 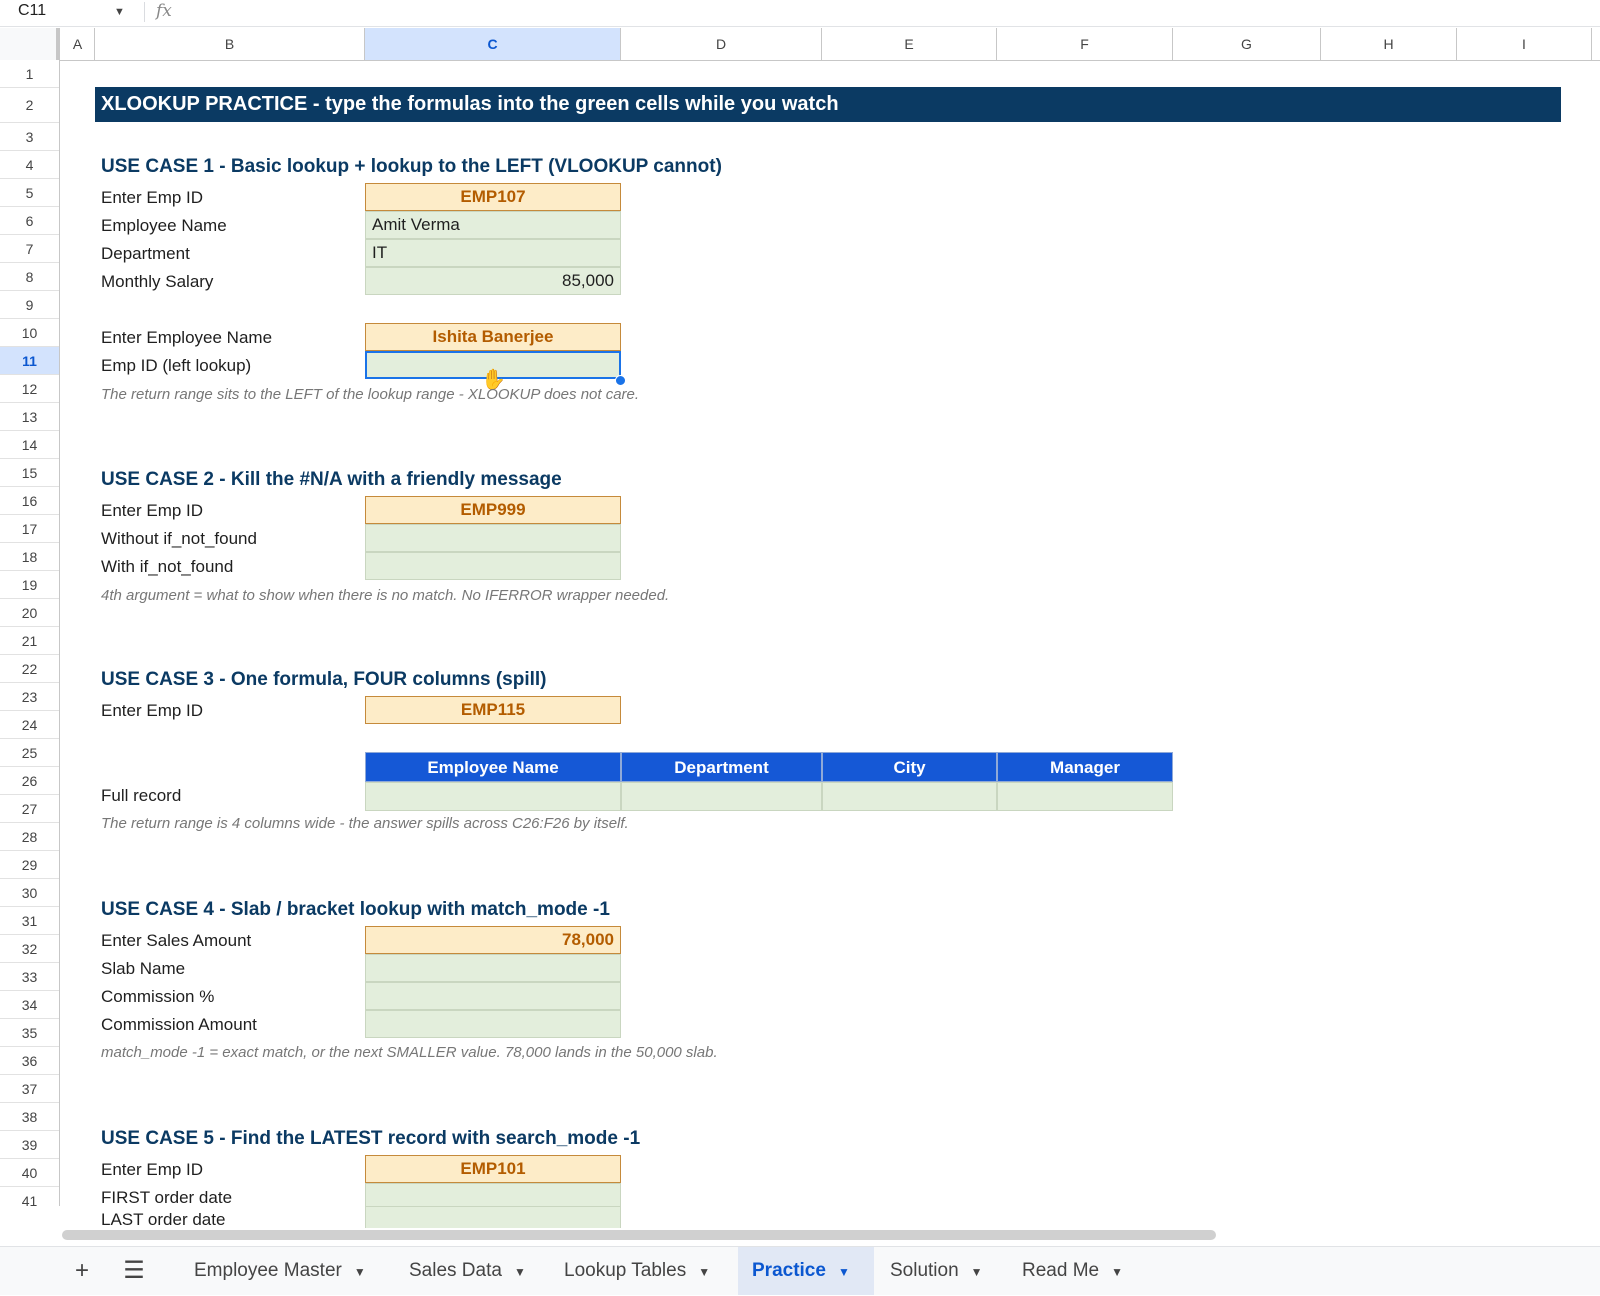 I want to click on monthly-salary-output: 85,000, so click(x=493, y=281).